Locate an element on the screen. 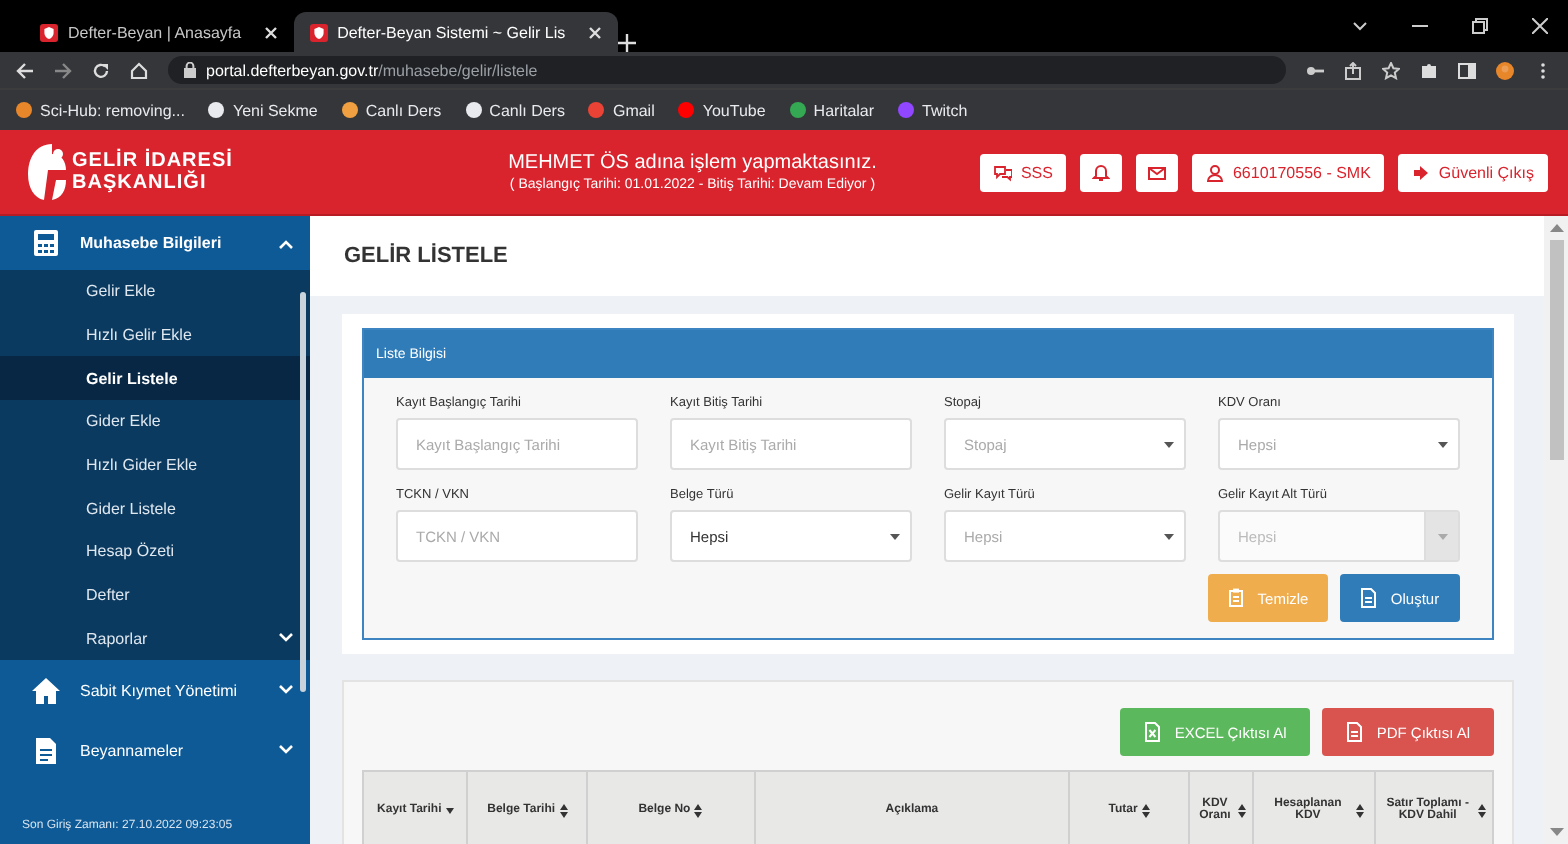  gib-logo-icon is located at coordinates (46, 172).